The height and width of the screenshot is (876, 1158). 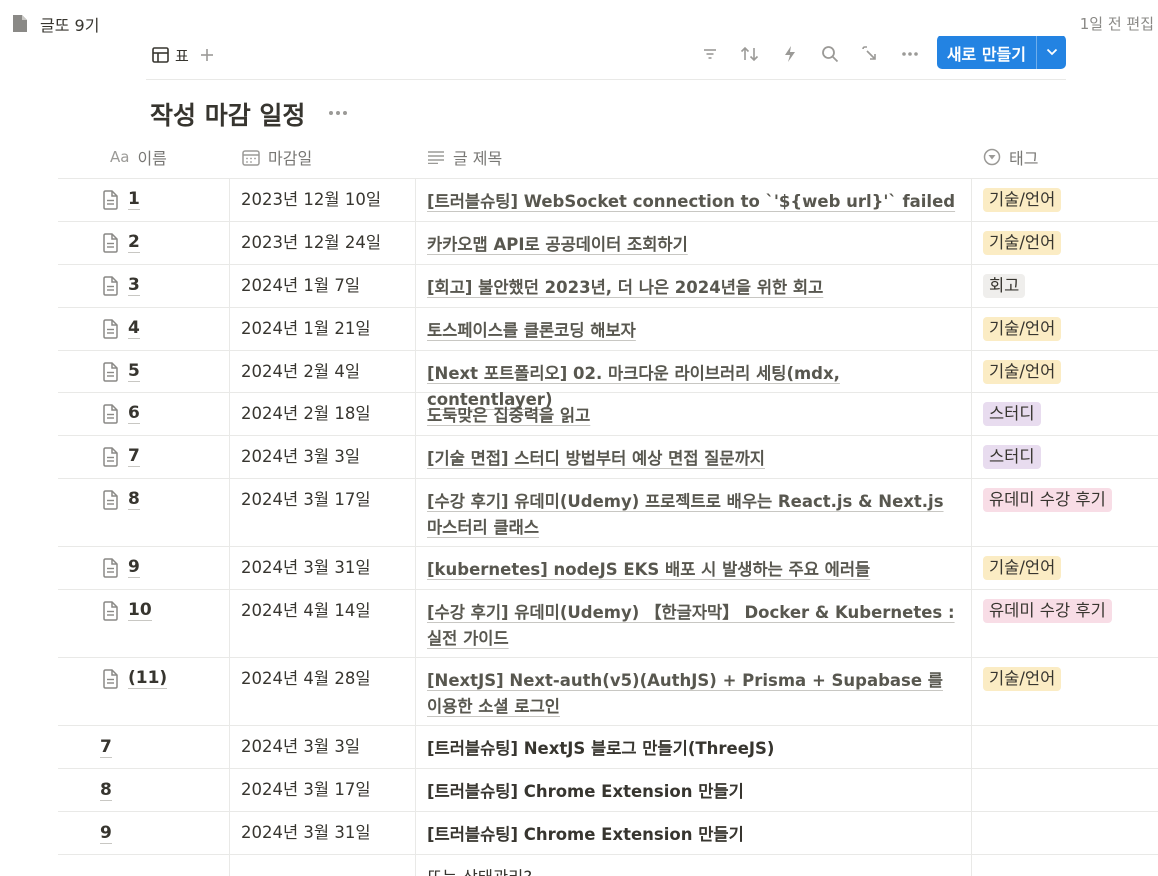 What do you see at coordinates (1064, 286) in the screenshot?
I see `cell-tag: 회고` at bounding box center [1064, 286].